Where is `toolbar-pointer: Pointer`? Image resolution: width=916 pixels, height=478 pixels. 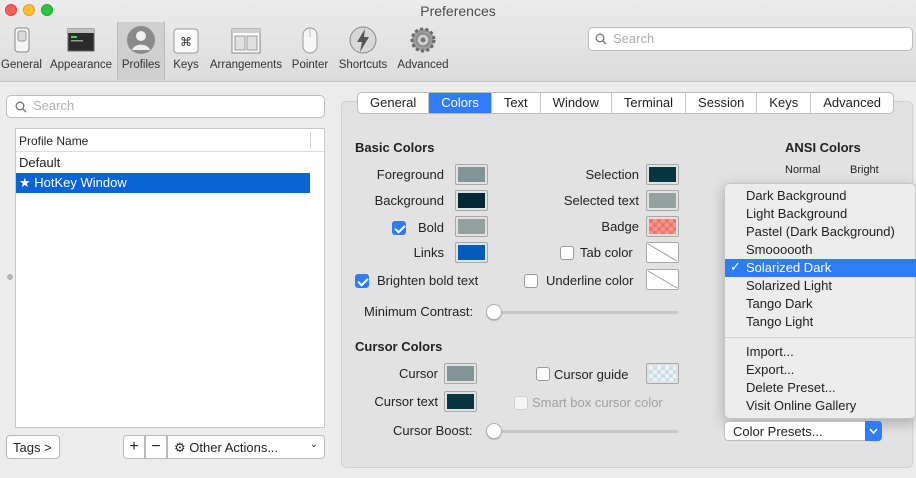
toolbar-pointer: Pointer is located at coordinates (310, 51).